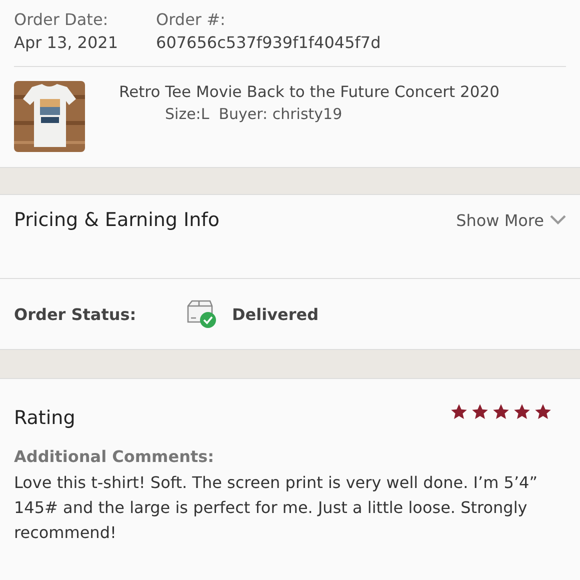 The height and width of the screenshot is (580, 580). What do you see at coordinates (511, 220) in the screenshot?
I see `show-more-button: Show More` at bounding box center [511, 220].